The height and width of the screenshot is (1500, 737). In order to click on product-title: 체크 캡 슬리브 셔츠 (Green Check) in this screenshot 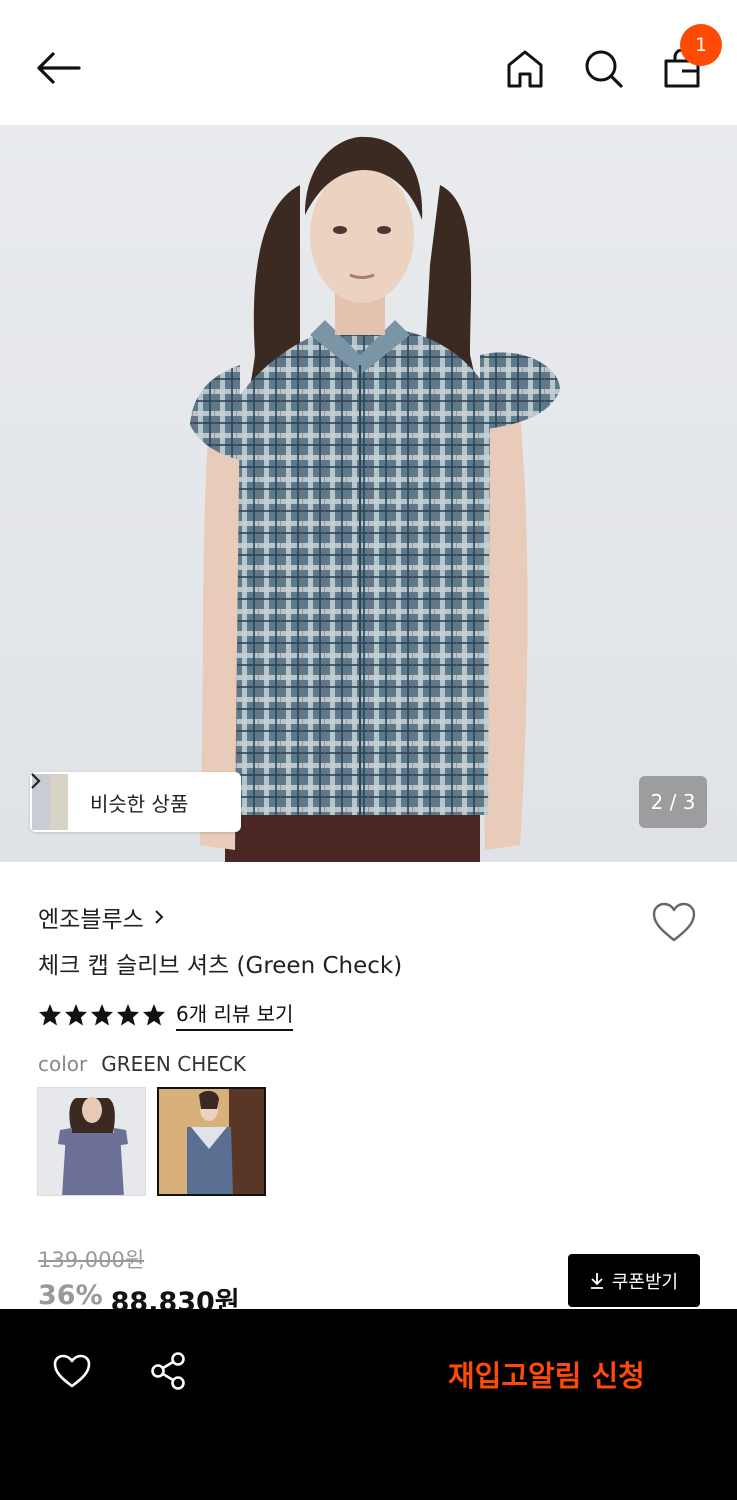, I will do `click(220, 966)`.